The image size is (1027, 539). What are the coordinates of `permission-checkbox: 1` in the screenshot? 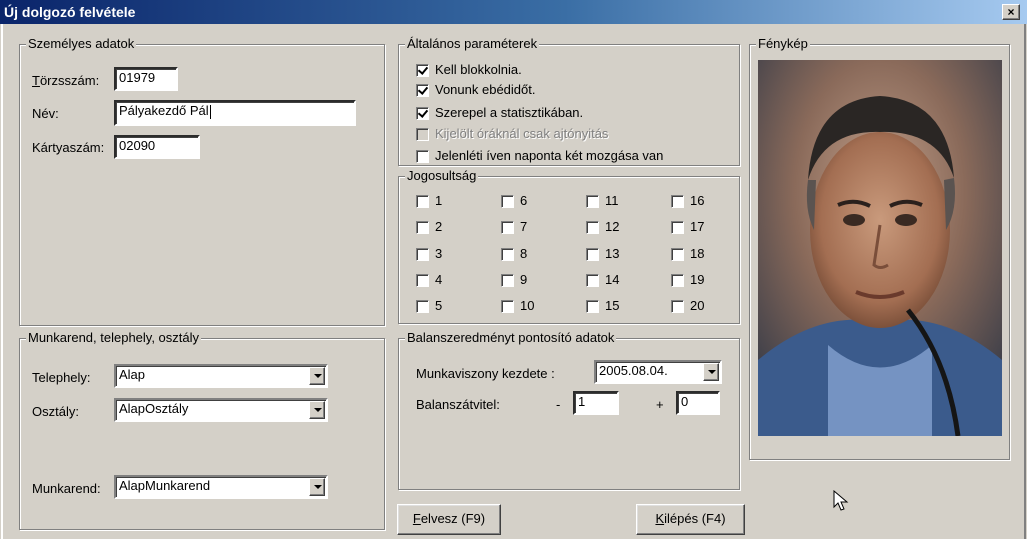 It's located at (429, 201).